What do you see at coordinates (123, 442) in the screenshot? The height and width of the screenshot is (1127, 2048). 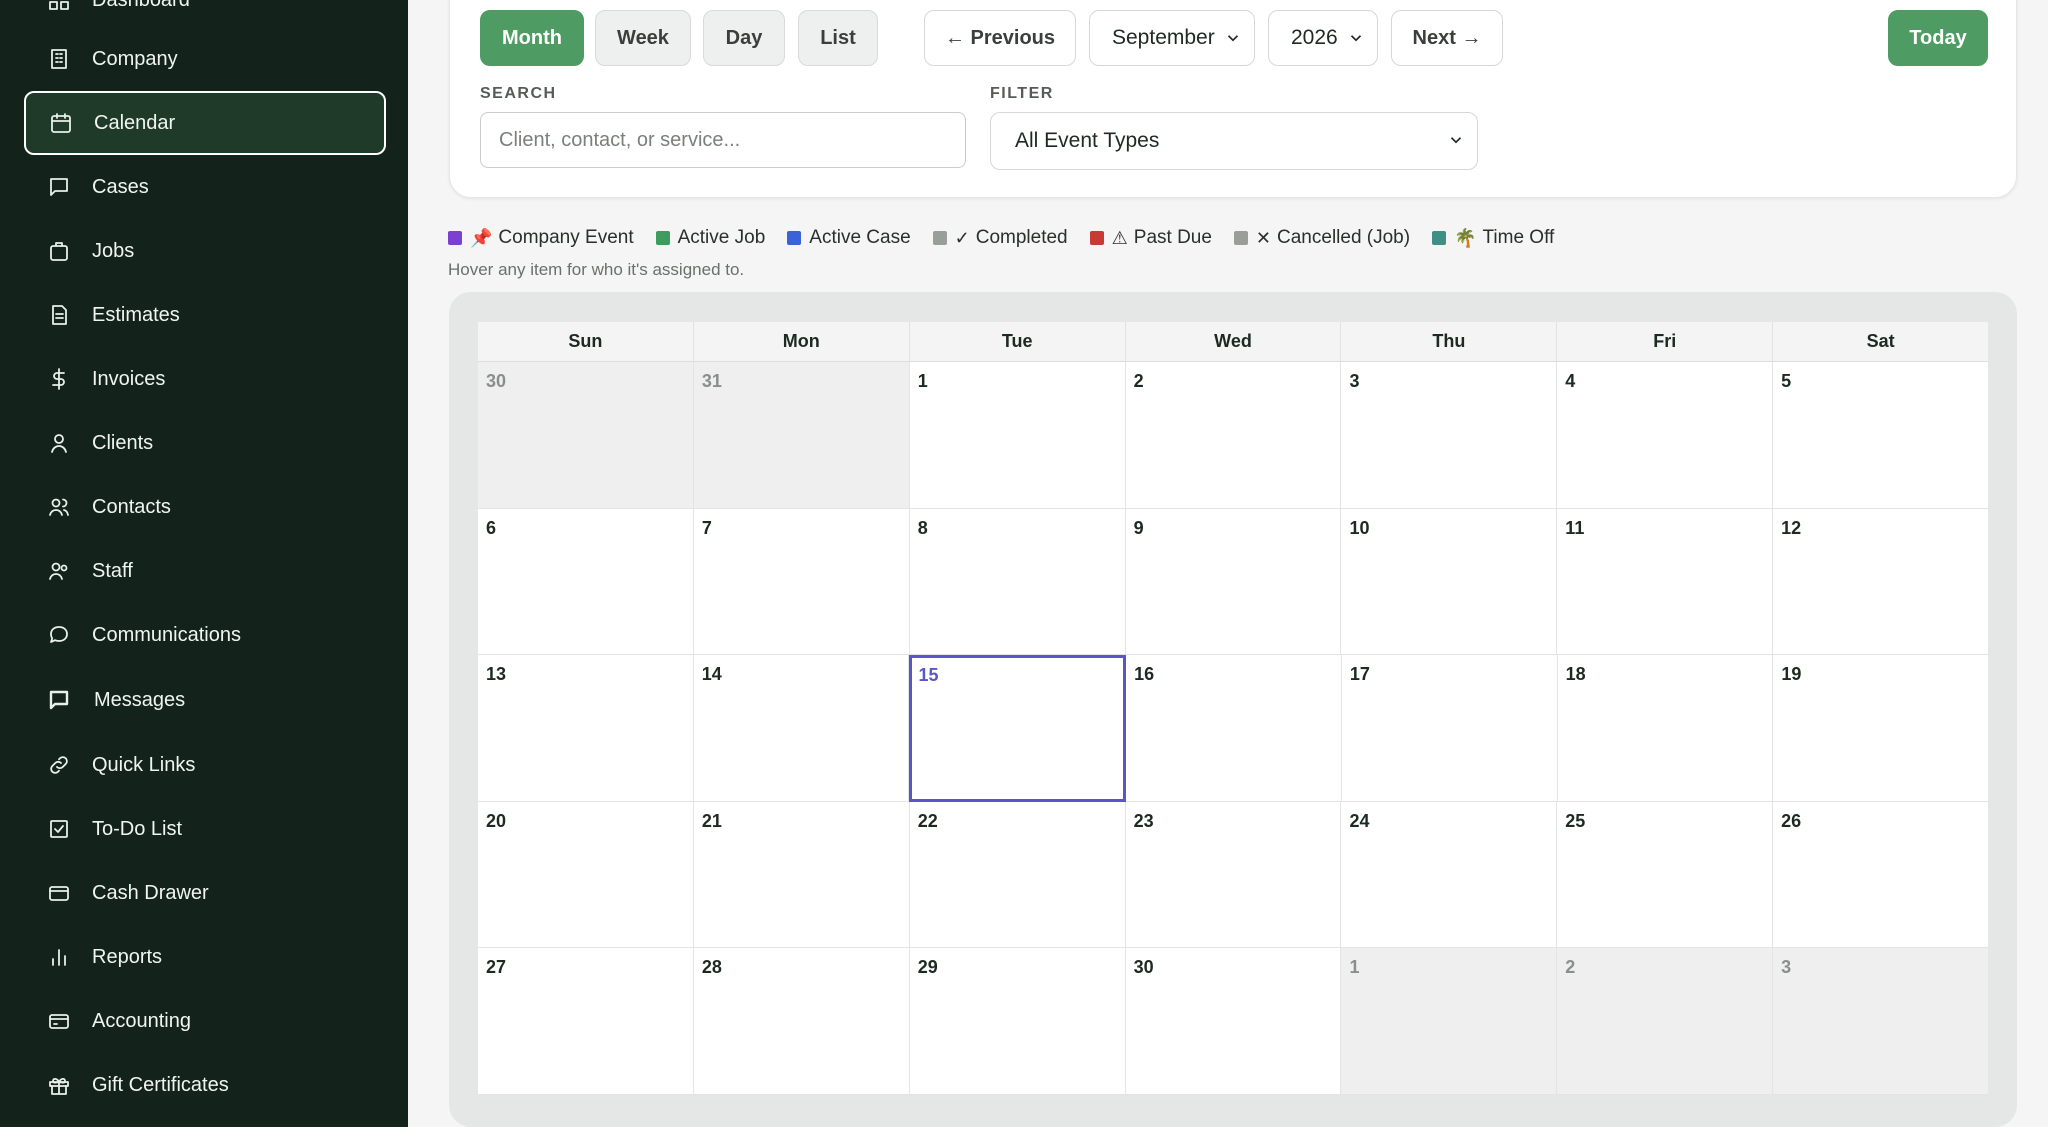 I see `sidebar-item-label: Clients` at bounding box center [123, 442].